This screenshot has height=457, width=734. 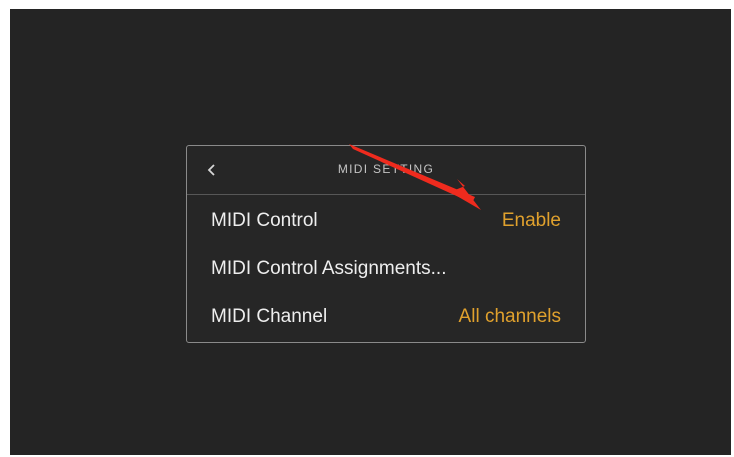 I want to click on setting-row-midi-channel: MIDI Channel All channels, so click(x=386, y=316).